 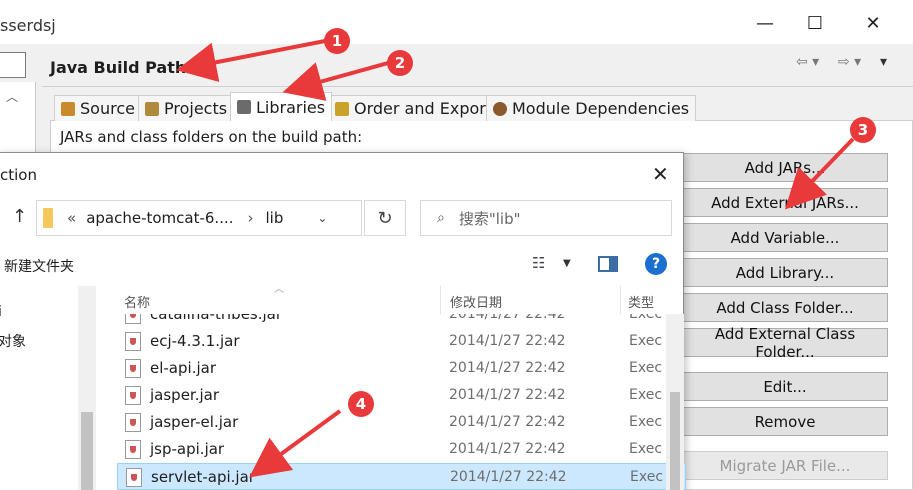 I want to click on tab-label: Projects, so click(x=196, y=108).